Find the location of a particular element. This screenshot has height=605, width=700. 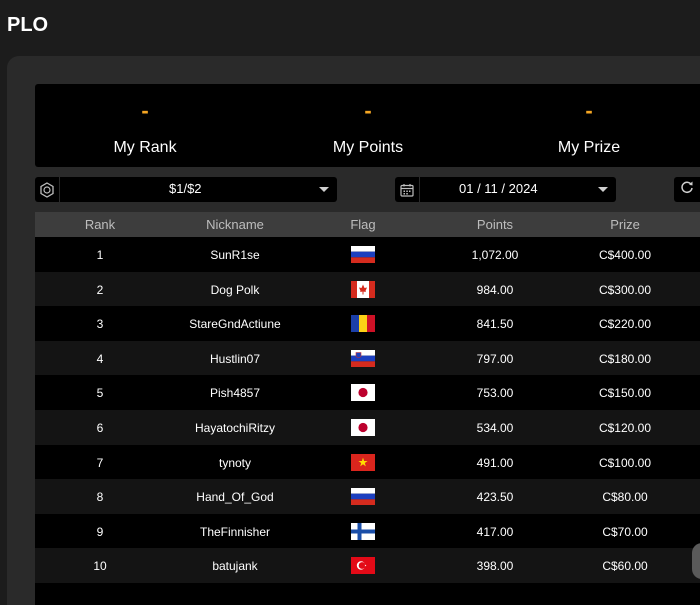

cell-points: 841.50 is located at coordinates (495, 324).